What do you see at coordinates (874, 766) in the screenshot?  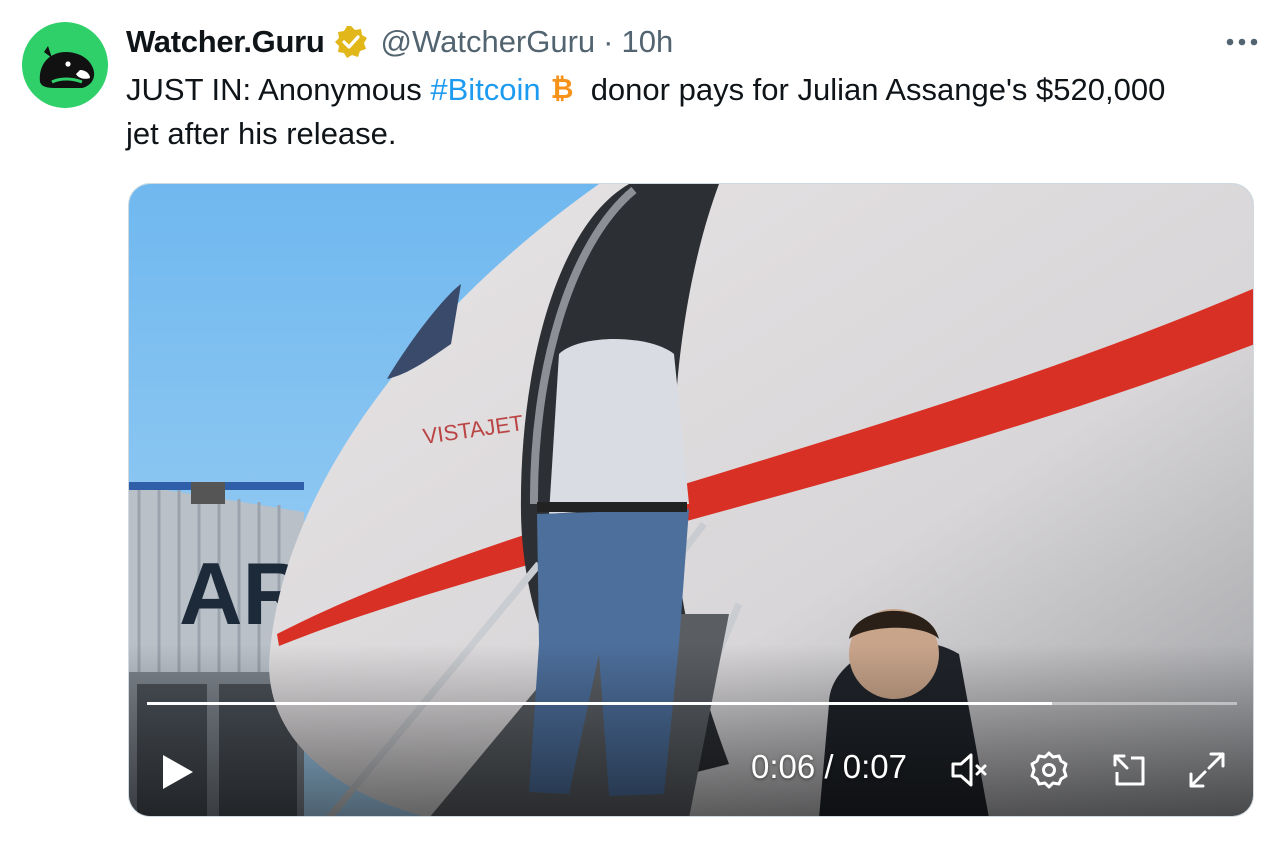 I see `time-total: 0:07` at bounding box center [874, 766].